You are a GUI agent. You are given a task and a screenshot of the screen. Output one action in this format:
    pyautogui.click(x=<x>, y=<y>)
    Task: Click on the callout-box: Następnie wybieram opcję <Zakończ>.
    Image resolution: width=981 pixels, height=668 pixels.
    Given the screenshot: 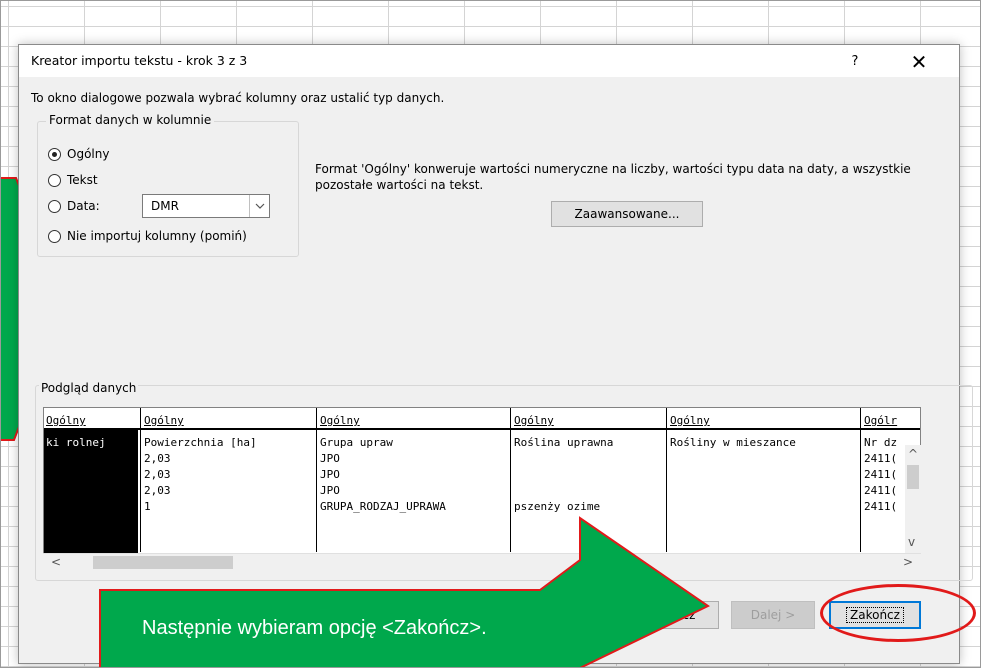 What is the action you would take?
    pyautogui.click(x=381, y=628)
    